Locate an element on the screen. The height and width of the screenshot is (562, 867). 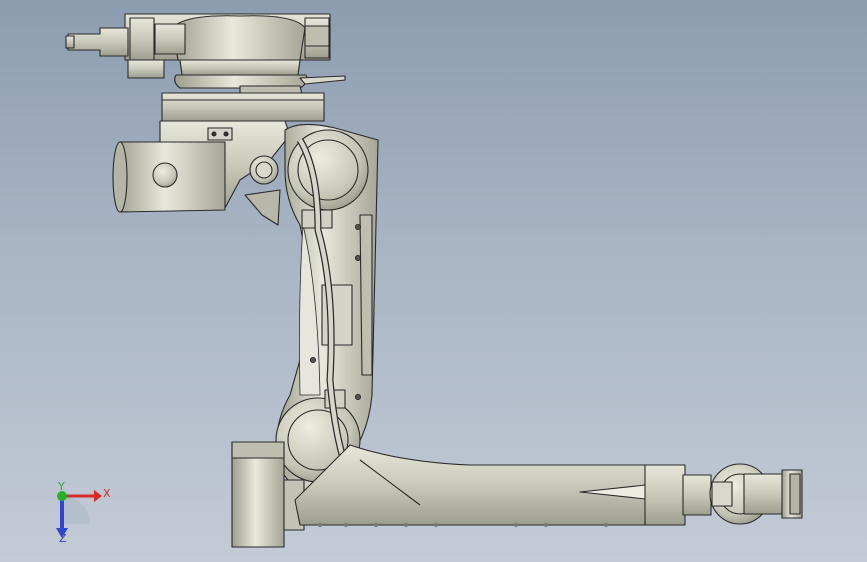
z-axis-label: Z is located at coordinates (63, 538).